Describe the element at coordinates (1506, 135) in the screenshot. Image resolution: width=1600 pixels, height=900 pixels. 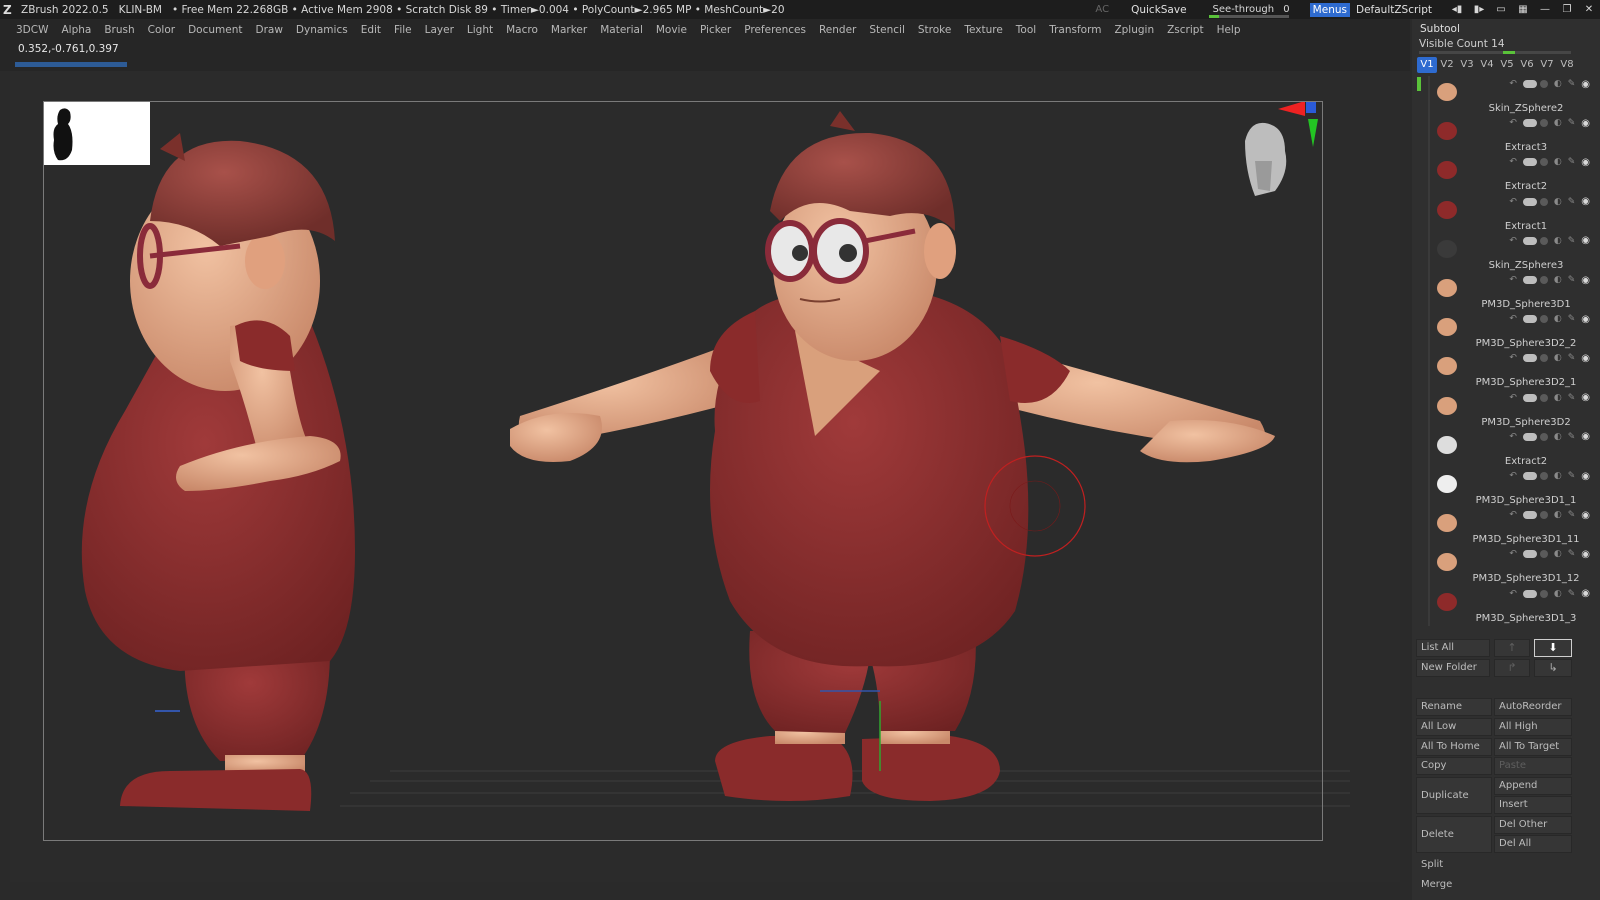
I see `subtool-item: ↶ ◐ ✎ ◉ Extract3` at that location.